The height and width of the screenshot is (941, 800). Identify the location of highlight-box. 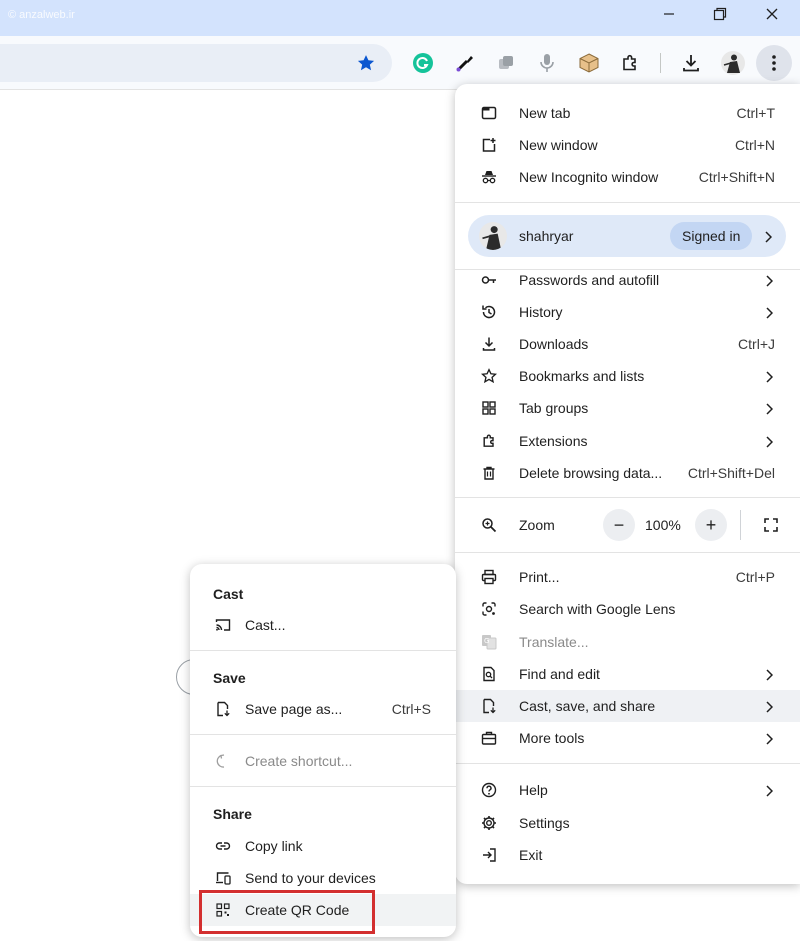
(287, 912).